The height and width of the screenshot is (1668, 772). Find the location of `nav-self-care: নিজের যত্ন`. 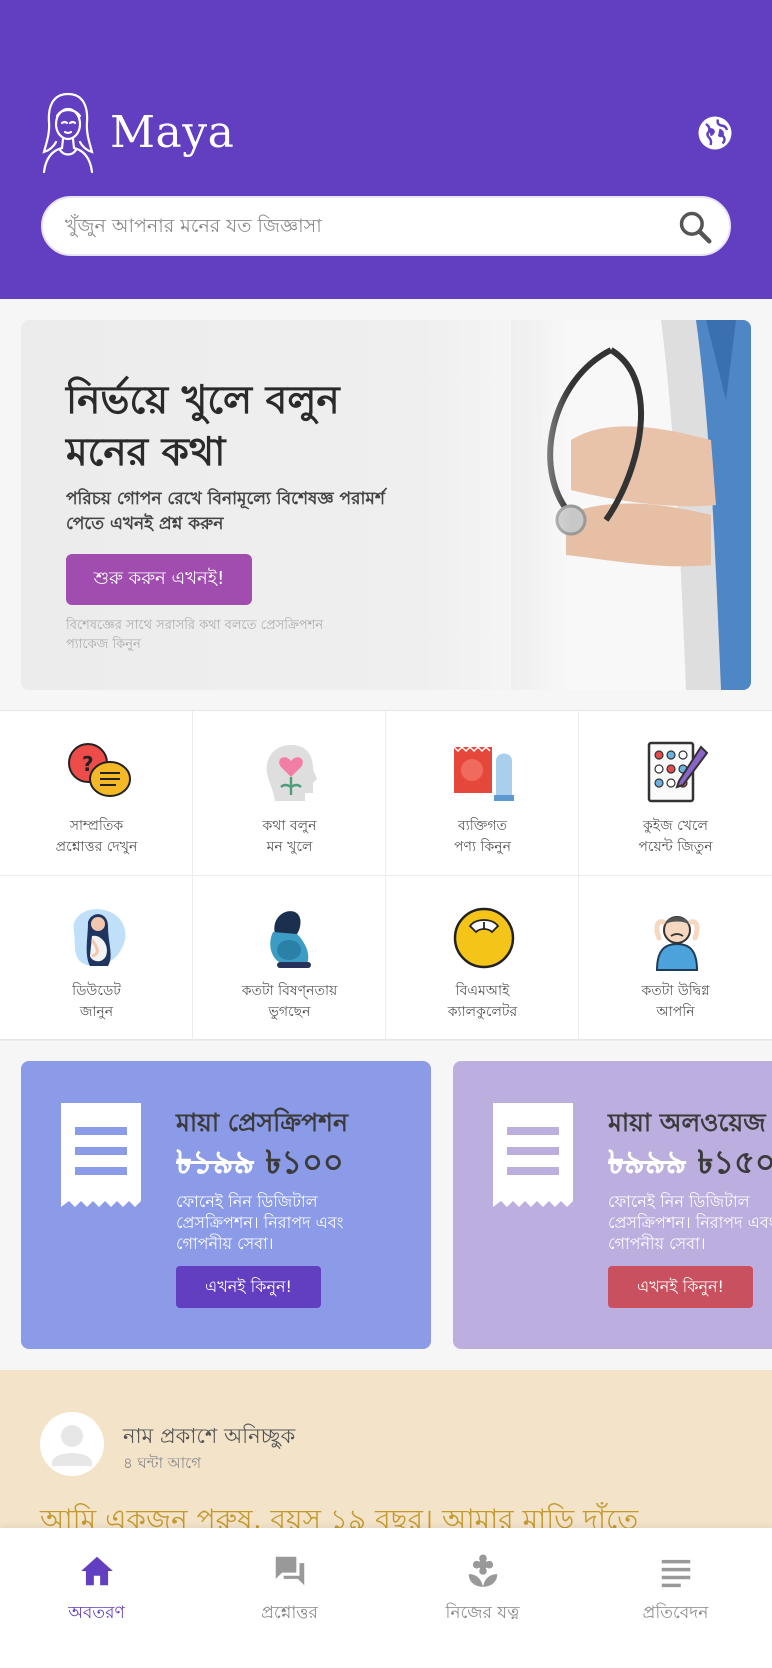

nav-self-care: নিজের যত্ন is located at coordinates (482, 1598).